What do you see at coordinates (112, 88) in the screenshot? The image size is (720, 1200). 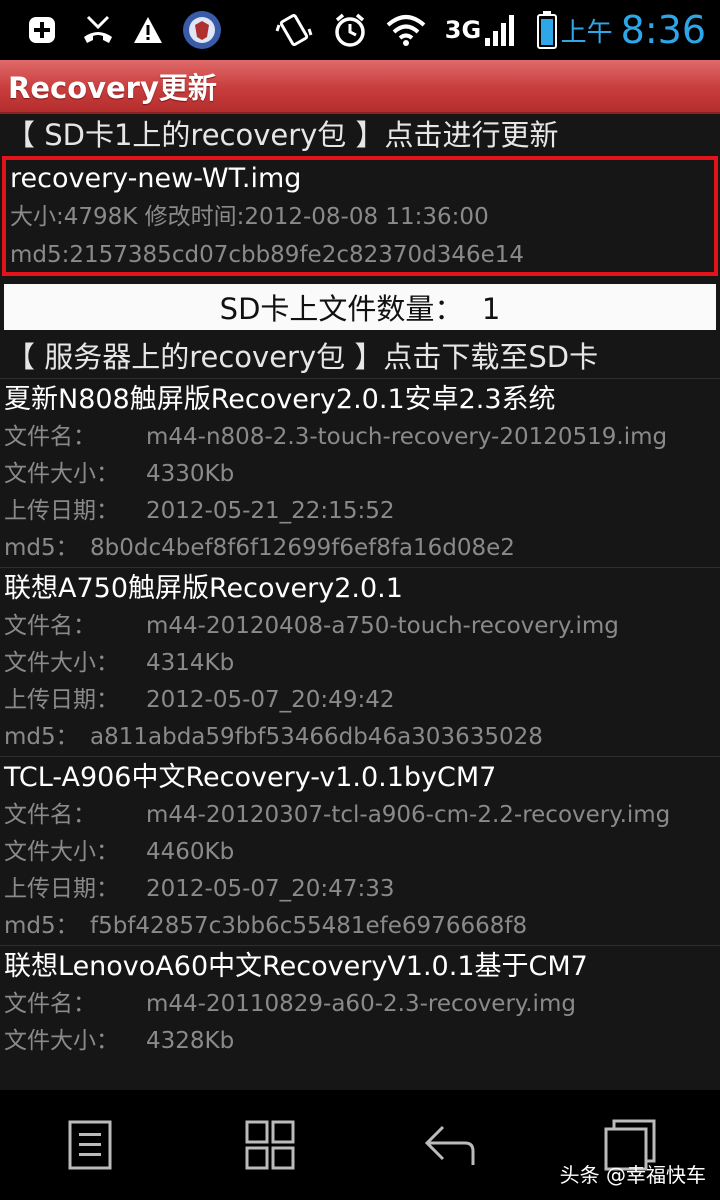 I see `app-title: Recovery更新` at bounding box center [112, 88].